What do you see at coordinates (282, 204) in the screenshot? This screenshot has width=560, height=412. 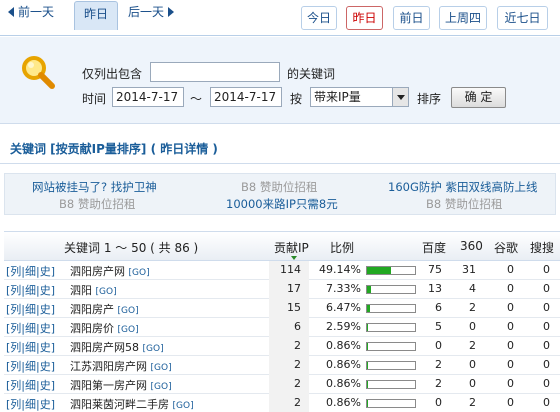 I see `ad-link: 10000来路IP只需8元` at bounding box center [282, 204].